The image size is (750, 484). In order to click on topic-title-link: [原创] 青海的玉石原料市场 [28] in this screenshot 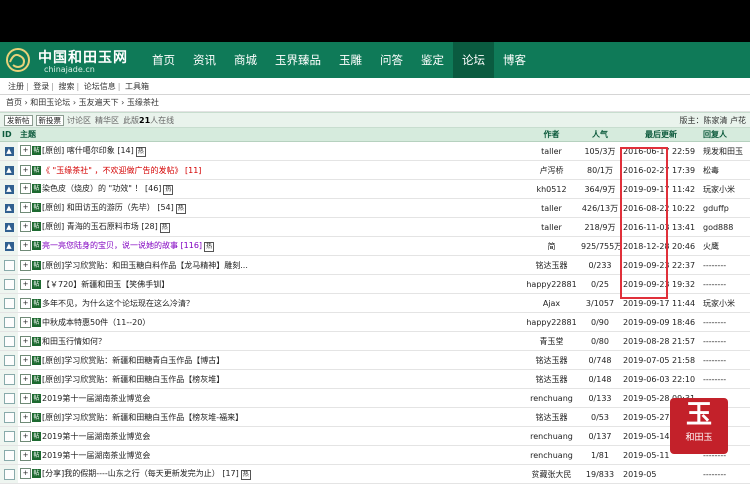, I will do `click(100, 226)`.